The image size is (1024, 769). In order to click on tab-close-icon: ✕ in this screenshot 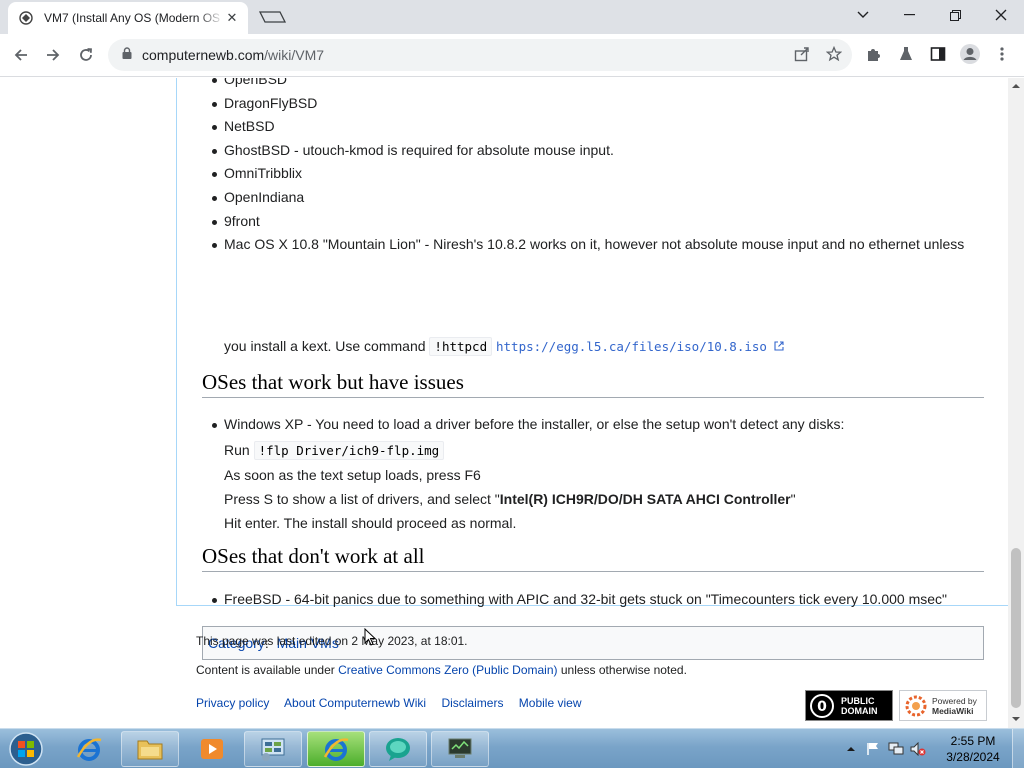, I will do `click(232, 18)`.